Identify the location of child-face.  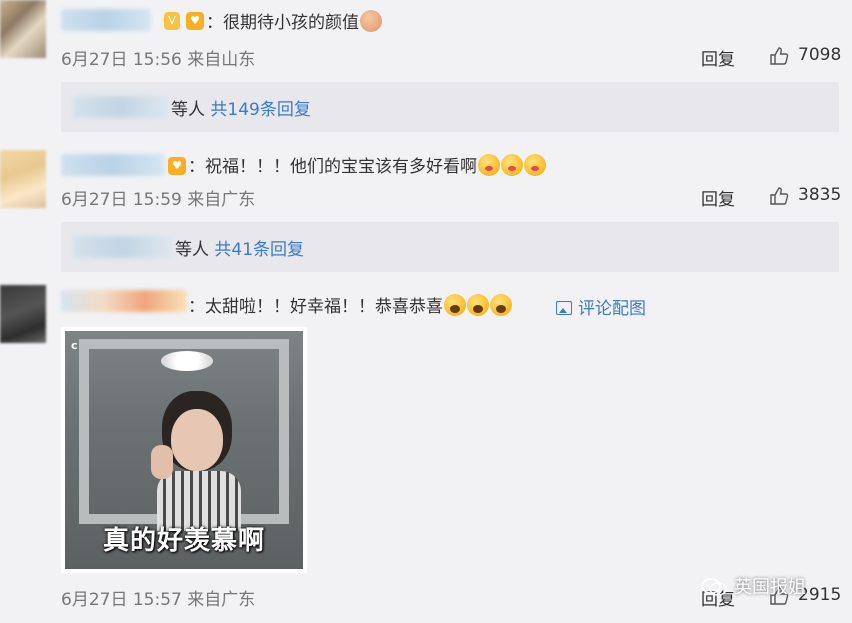
(197, 440).